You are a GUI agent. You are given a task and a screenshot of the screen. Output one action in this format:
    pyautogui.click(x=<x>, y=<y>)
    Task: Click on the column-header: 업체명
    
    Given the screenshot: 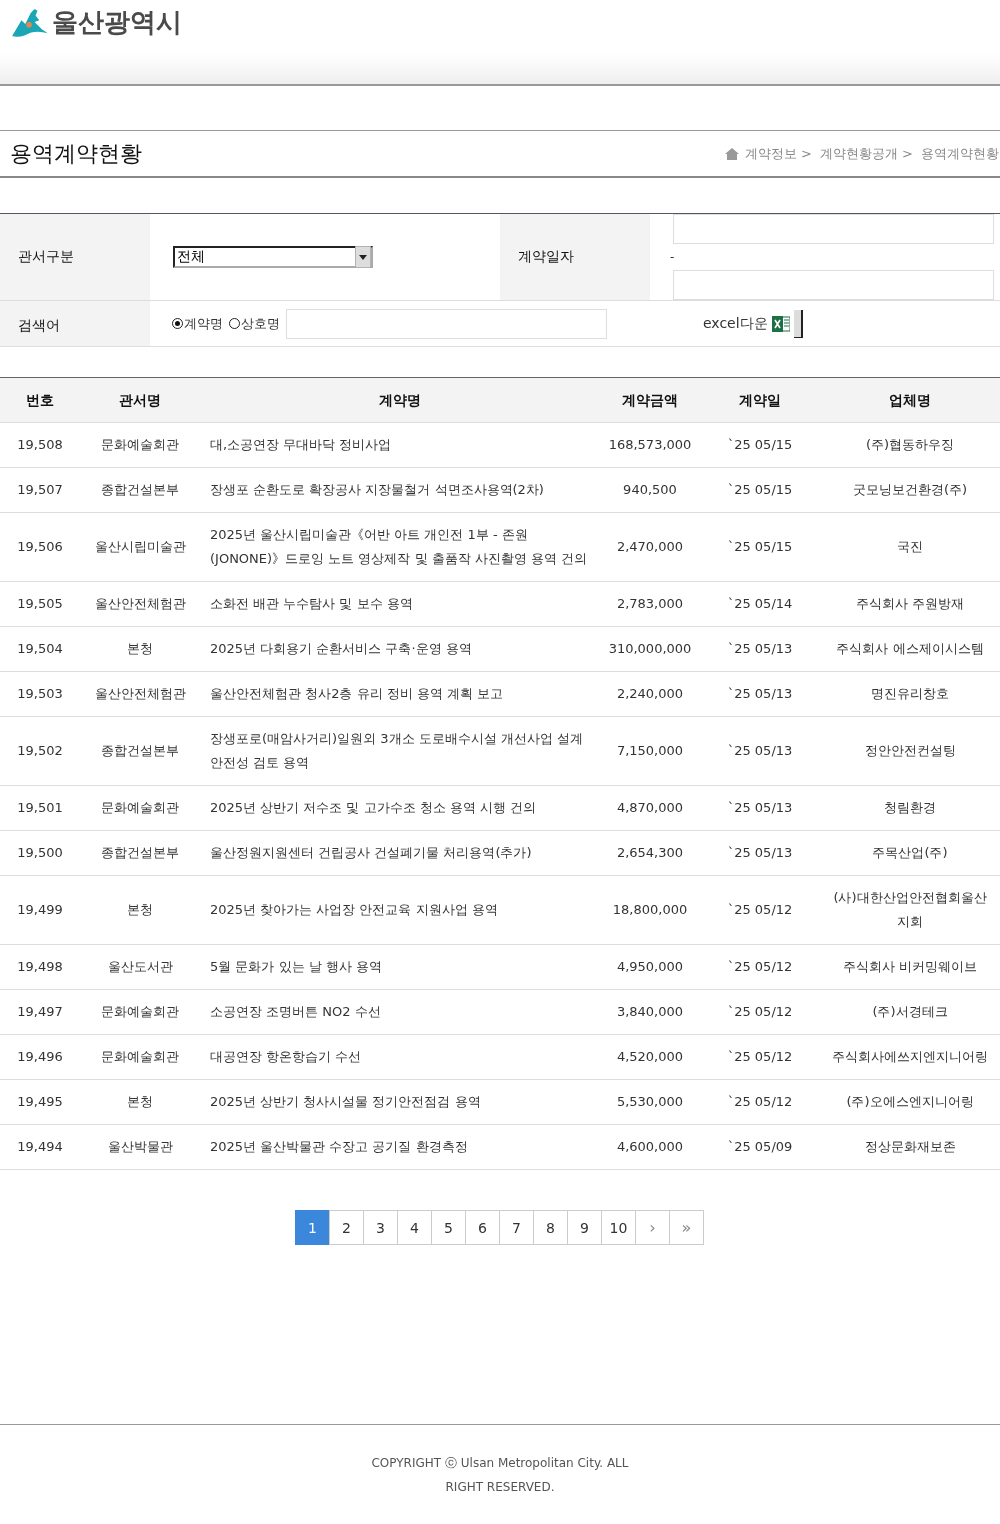 What is the action you would take?
    pyautogui.click(x=910, y=400)
    